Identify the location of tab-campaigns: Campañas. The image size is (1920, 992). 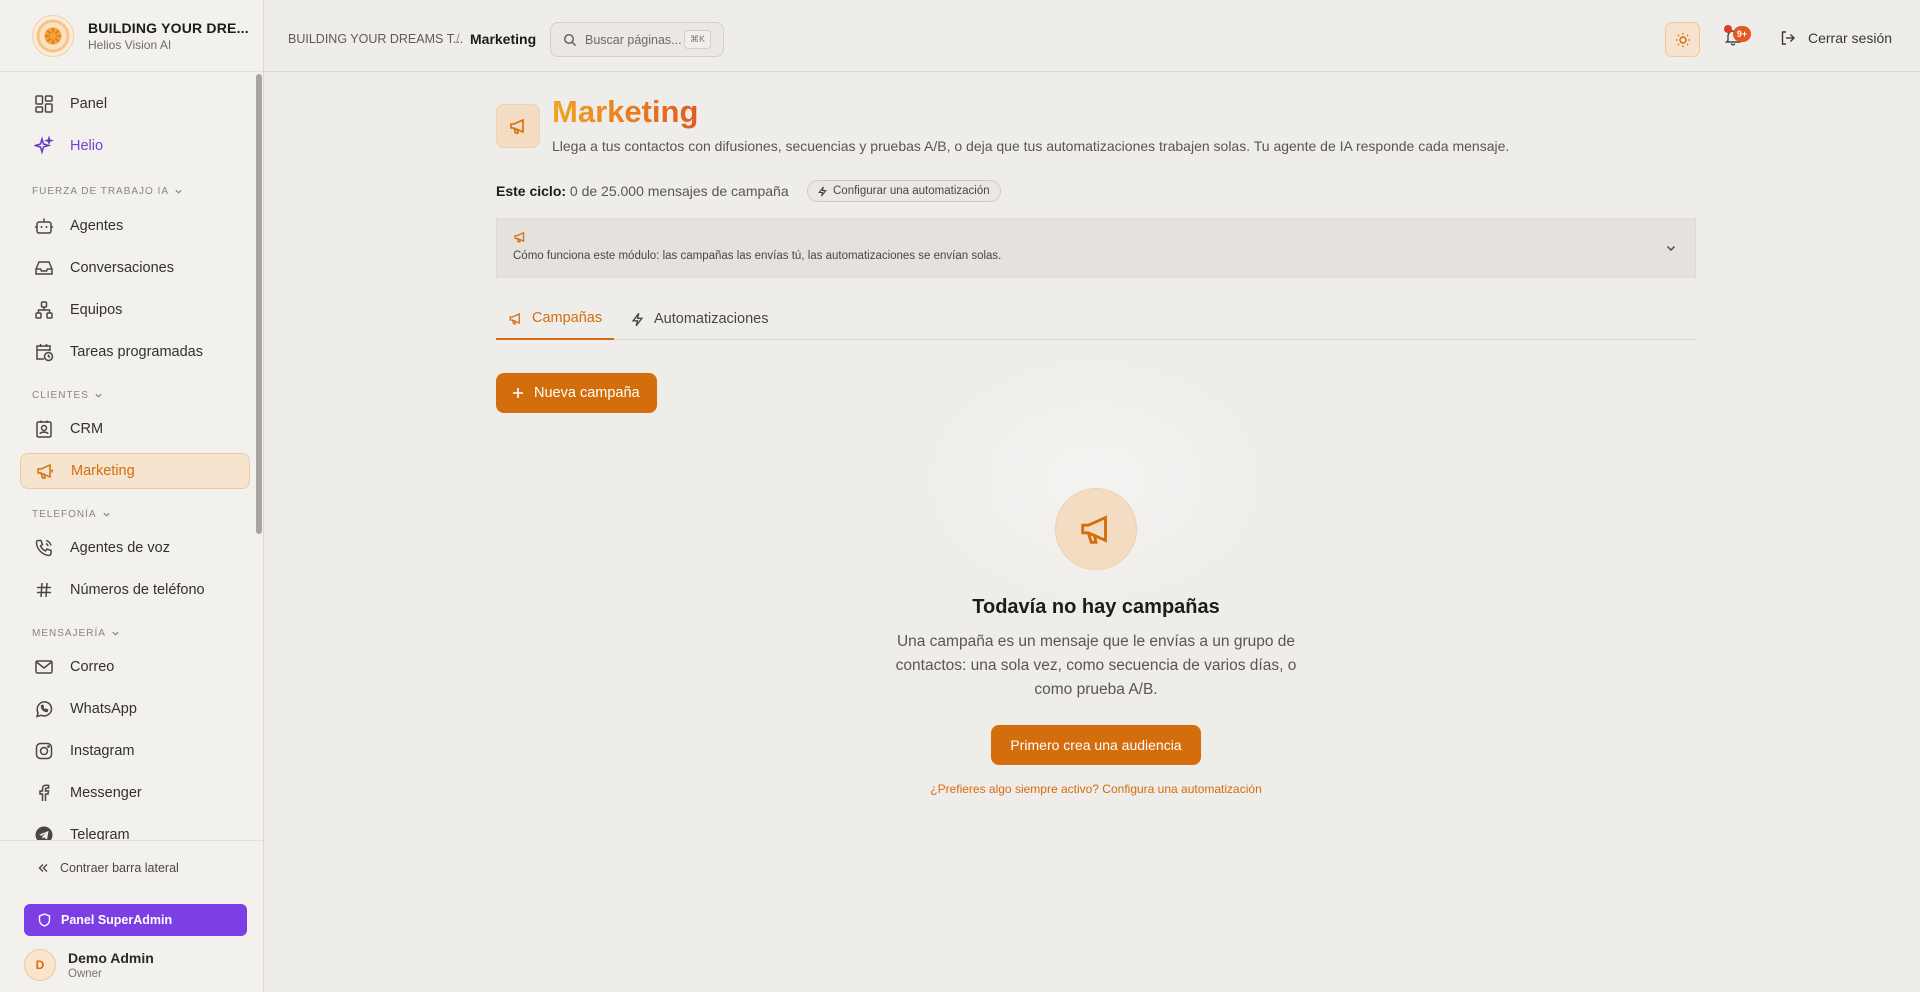
(555, 319).